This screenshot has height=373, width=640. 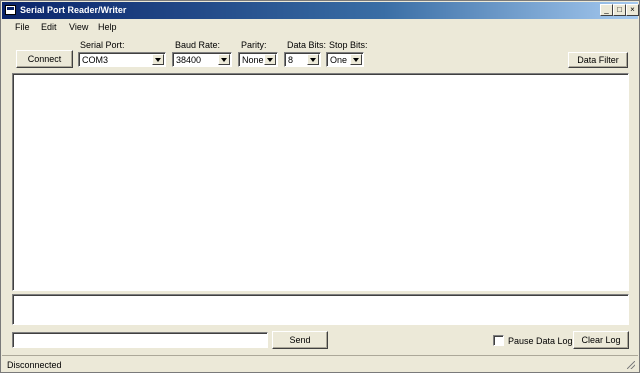 What do you see at coordinates (348, 45) in the screenshot?
I see `stop-bits-label: Stop Bits:` at bounding box center [348, 45].